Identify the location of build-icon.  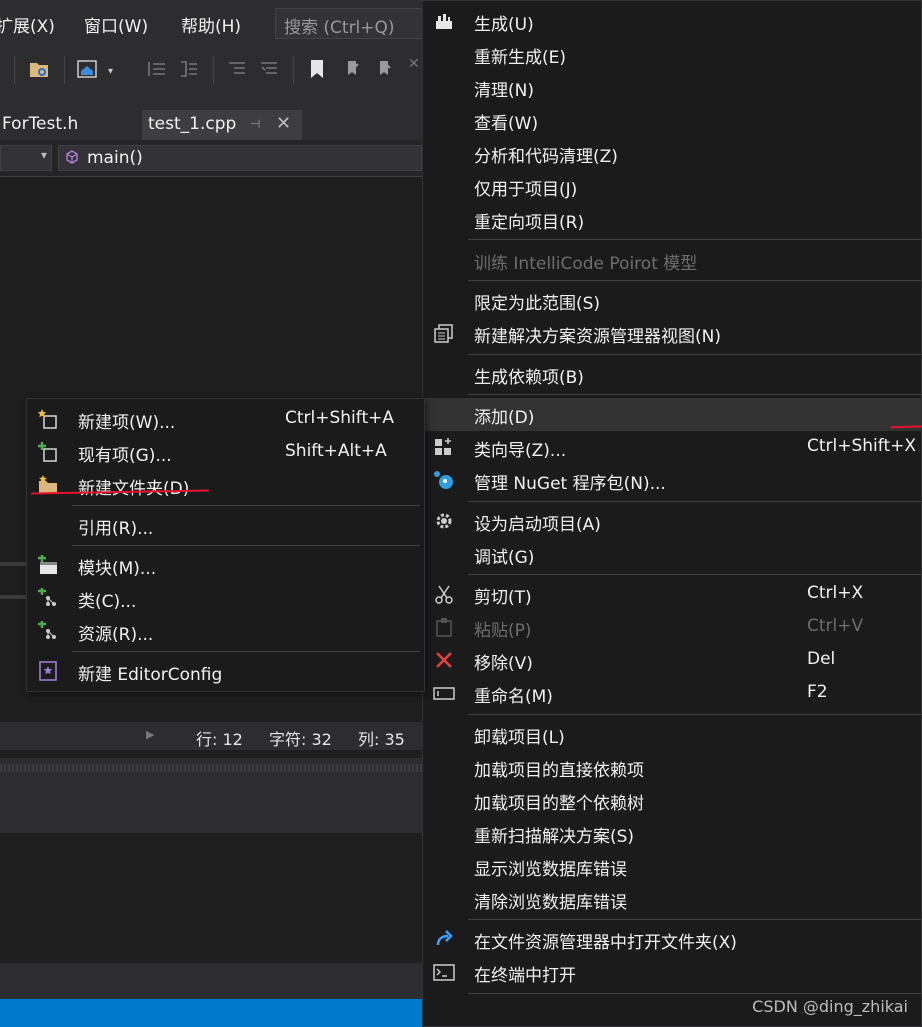
(444, 21).